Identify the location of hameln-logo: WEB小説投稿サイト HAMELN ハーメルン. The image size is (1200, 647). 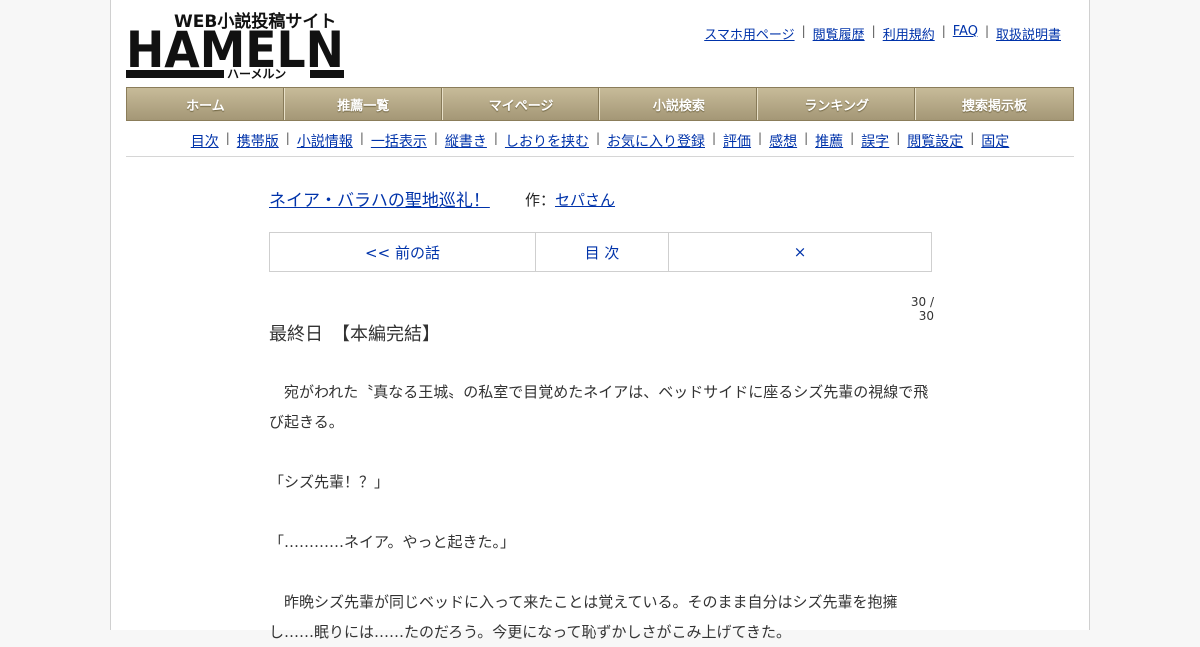
(236, 45).